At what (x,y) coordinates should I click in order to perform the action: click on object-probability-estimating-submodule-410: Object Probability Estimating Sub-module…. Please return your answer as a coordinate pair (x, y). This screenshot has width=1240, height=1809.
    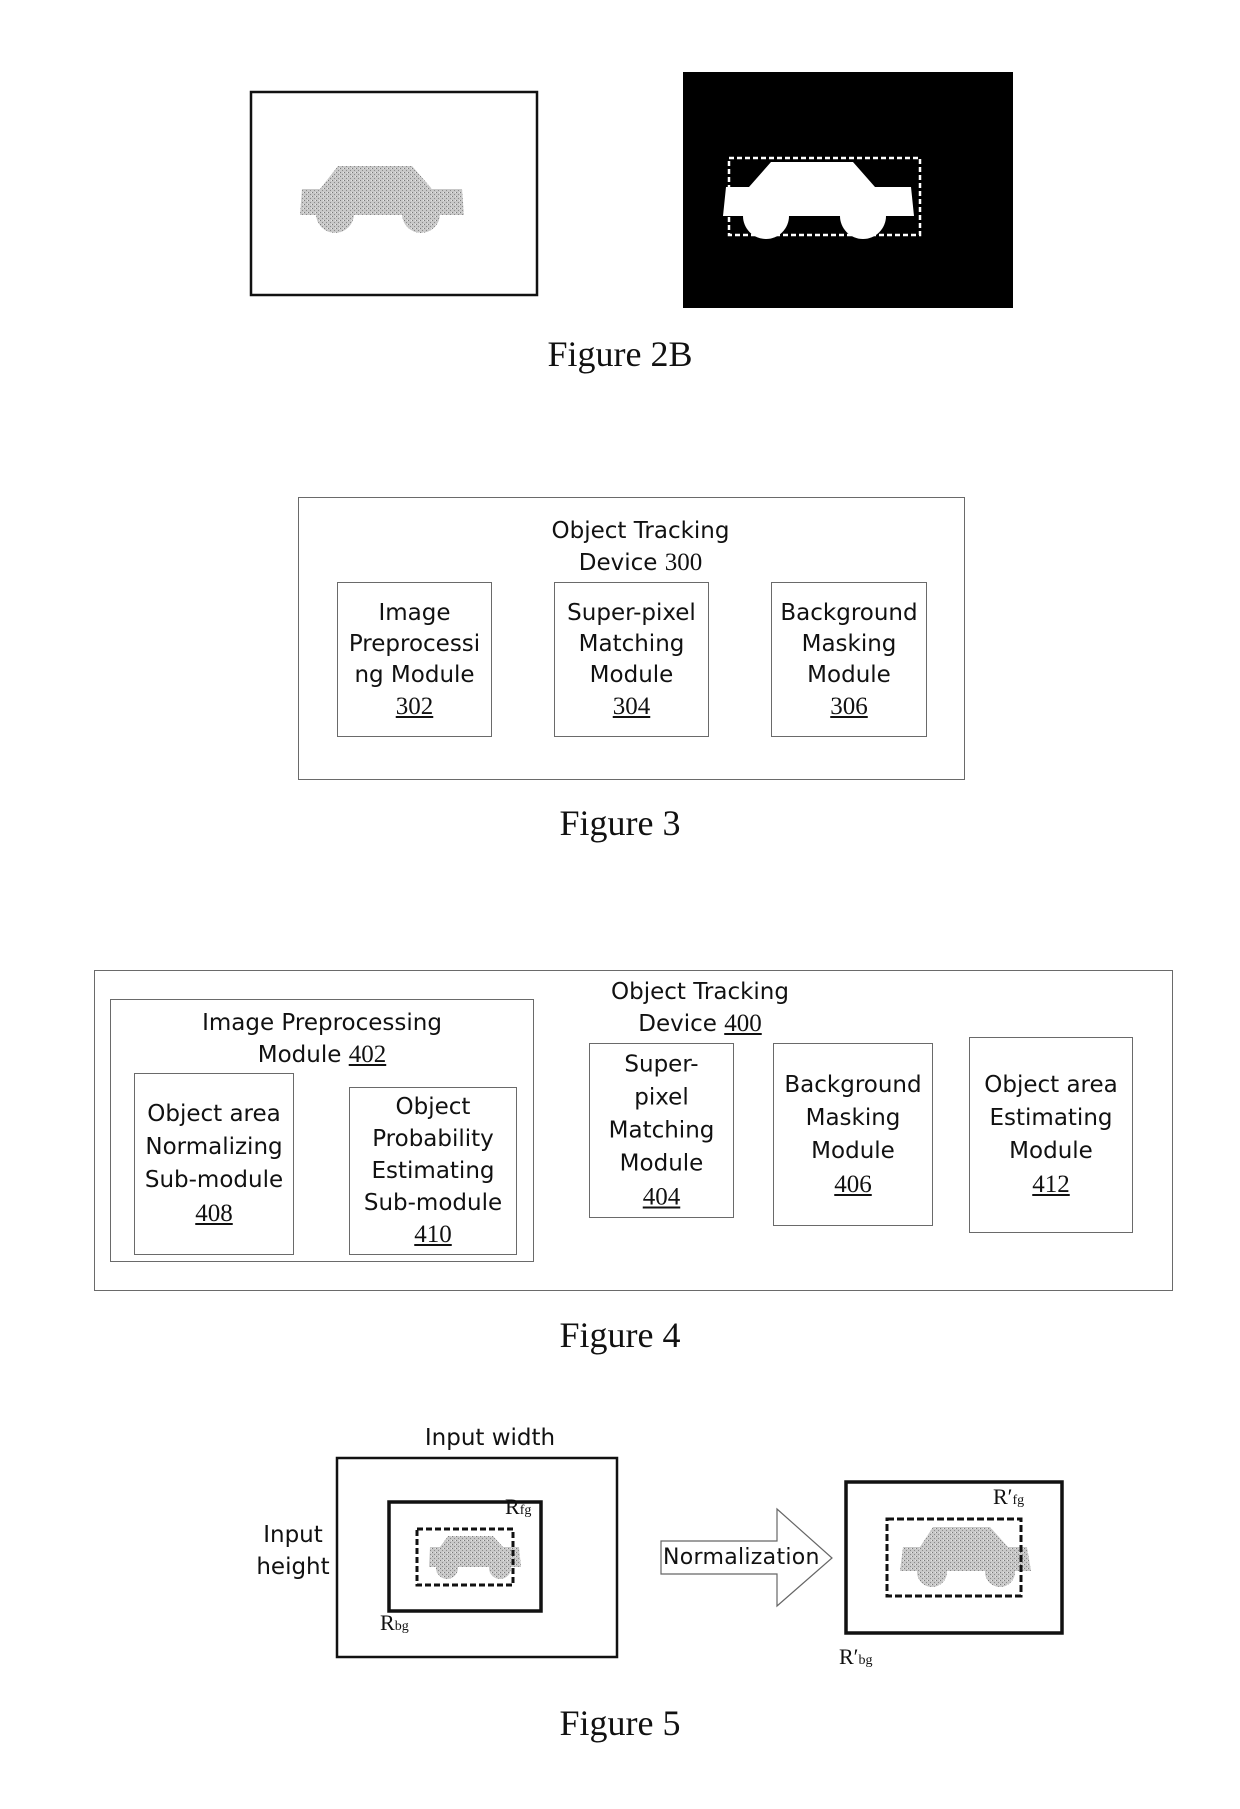
    Looking at the image, I should click on (433, 1171).